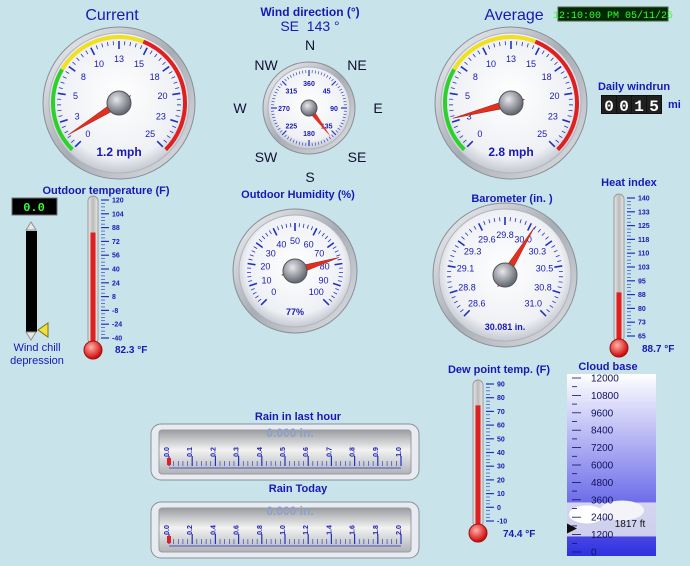 The width and height of the screenshot is (690, 566). What do you see at coordinates (36, 348) in the screenshot?
I see `wind-chill-label-line1: Wind chill` at bounding box center [36, 348].